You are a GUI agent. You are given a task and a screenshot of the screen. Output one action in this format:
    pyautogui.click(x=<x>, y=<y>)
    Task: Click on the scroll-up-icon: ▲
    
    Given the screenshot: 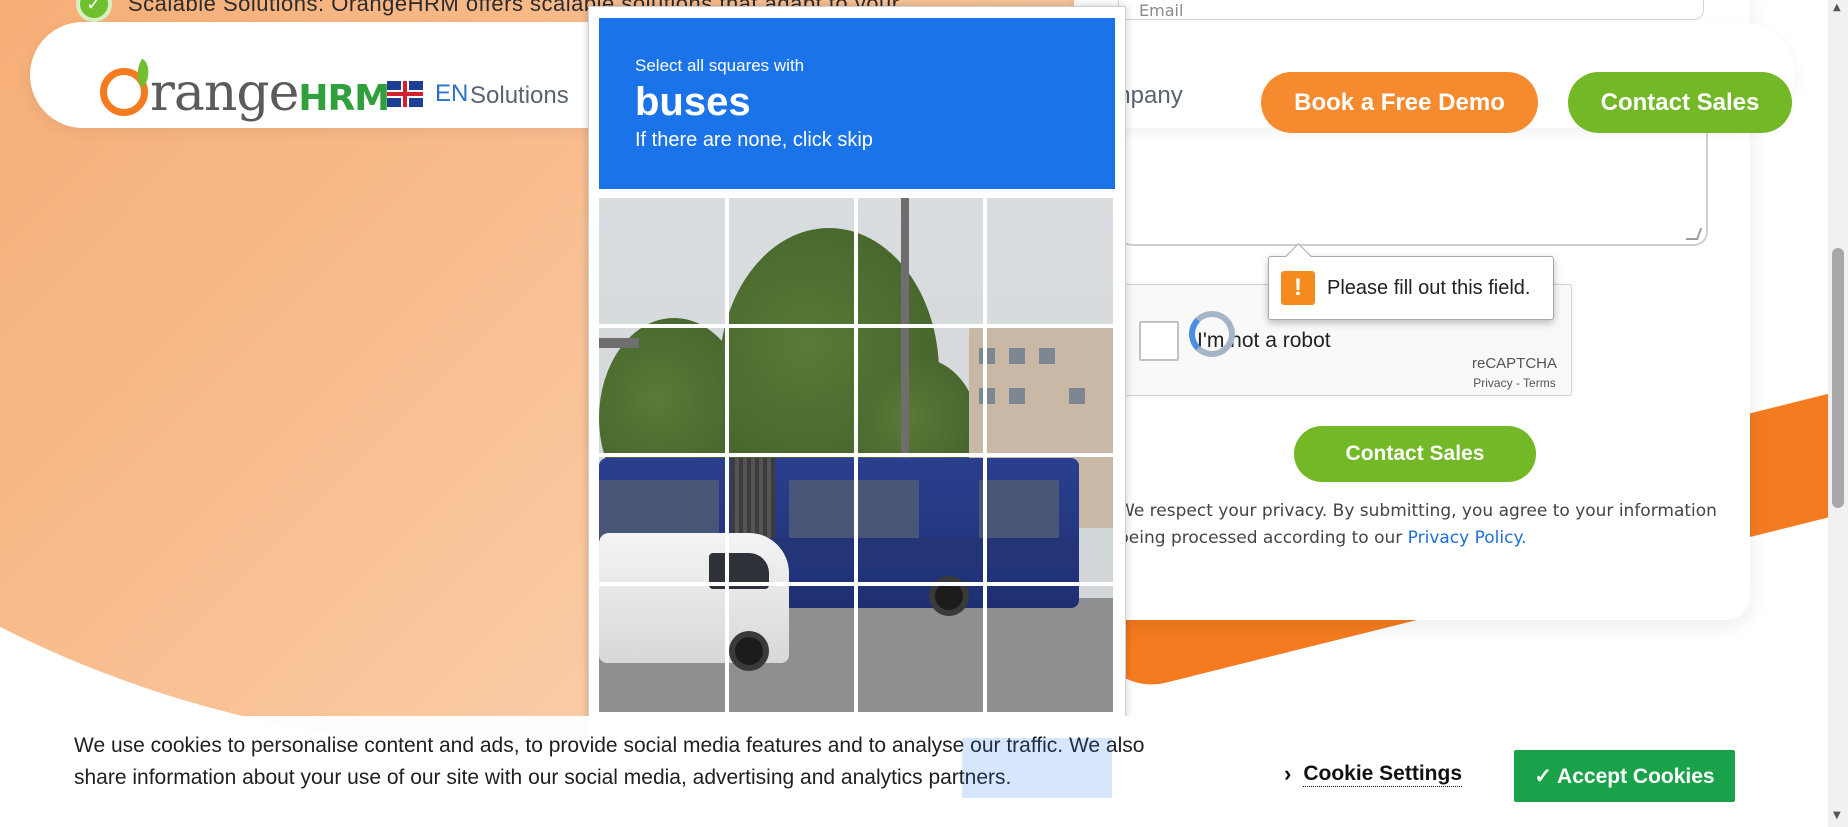 What is the action you would take?
    pyautogui.click(x=1837, y=7)
    